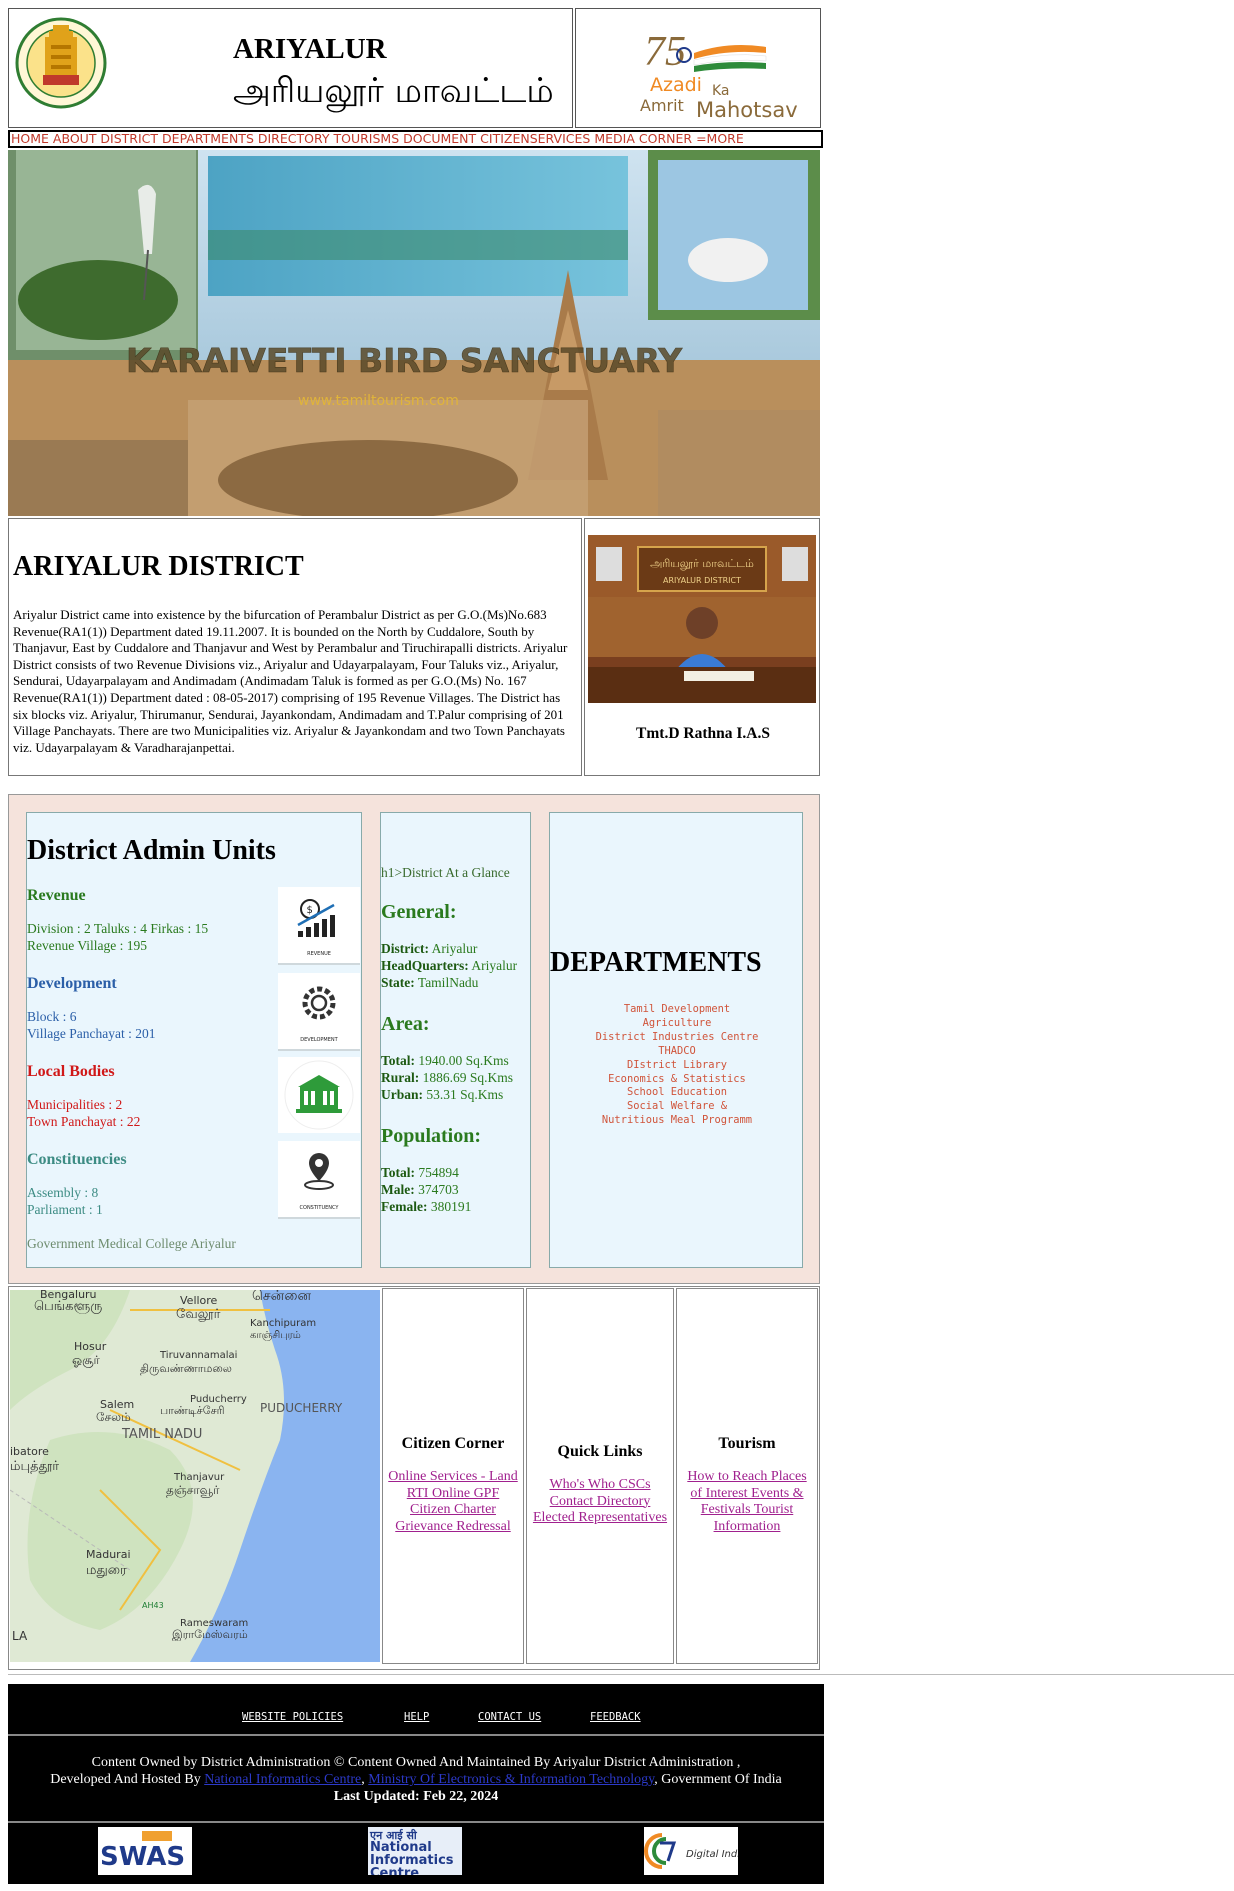  Describe the element at coordinates (453, 1527) in the screenshot. I see `citizen-link: Grievance Redressal` at that location.